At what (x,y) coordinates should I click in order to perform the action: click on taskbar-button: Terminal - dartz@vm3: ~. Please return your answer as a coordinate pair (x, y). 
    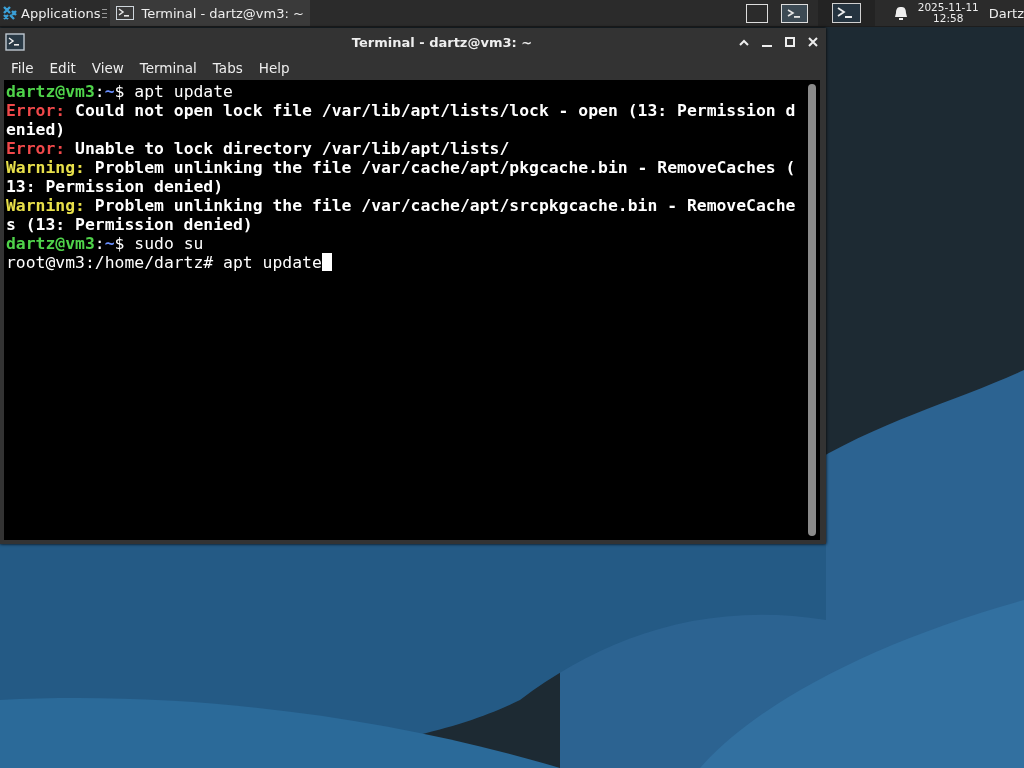
    Looking at the image, I should click on (210, 13).